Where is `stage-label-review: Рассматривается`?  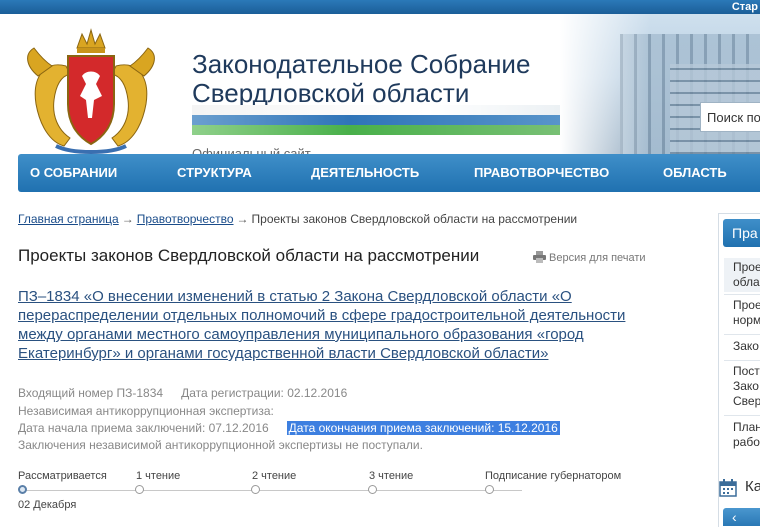
stage-label-review: Рассматривается is located at coordinates (62, 476).